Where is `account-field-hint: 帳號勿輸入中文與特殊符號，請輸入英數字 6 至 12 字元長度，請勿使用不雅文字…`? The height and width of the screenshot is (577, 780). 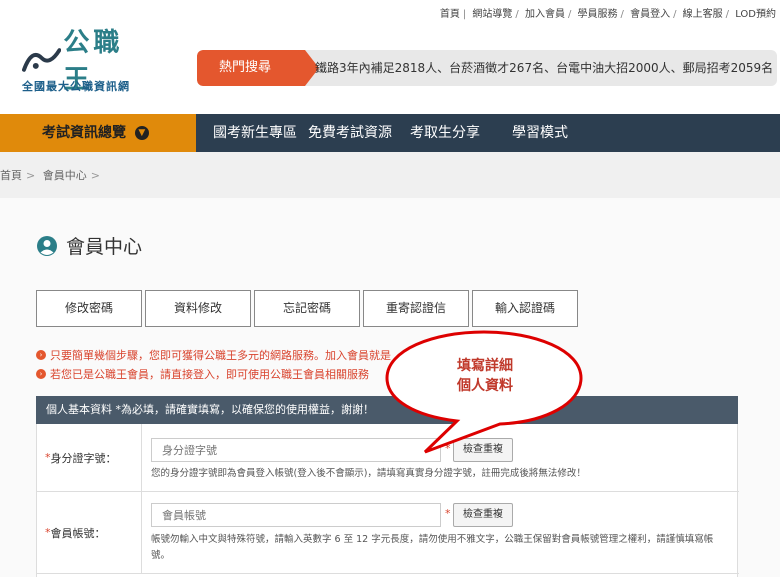
account-field-hint: 帳號勿輸入中文與特殊符號，請輸入英數字 6 至 12 字元長度，請勿使用不雅文字… is located at coordinates (432, 547).